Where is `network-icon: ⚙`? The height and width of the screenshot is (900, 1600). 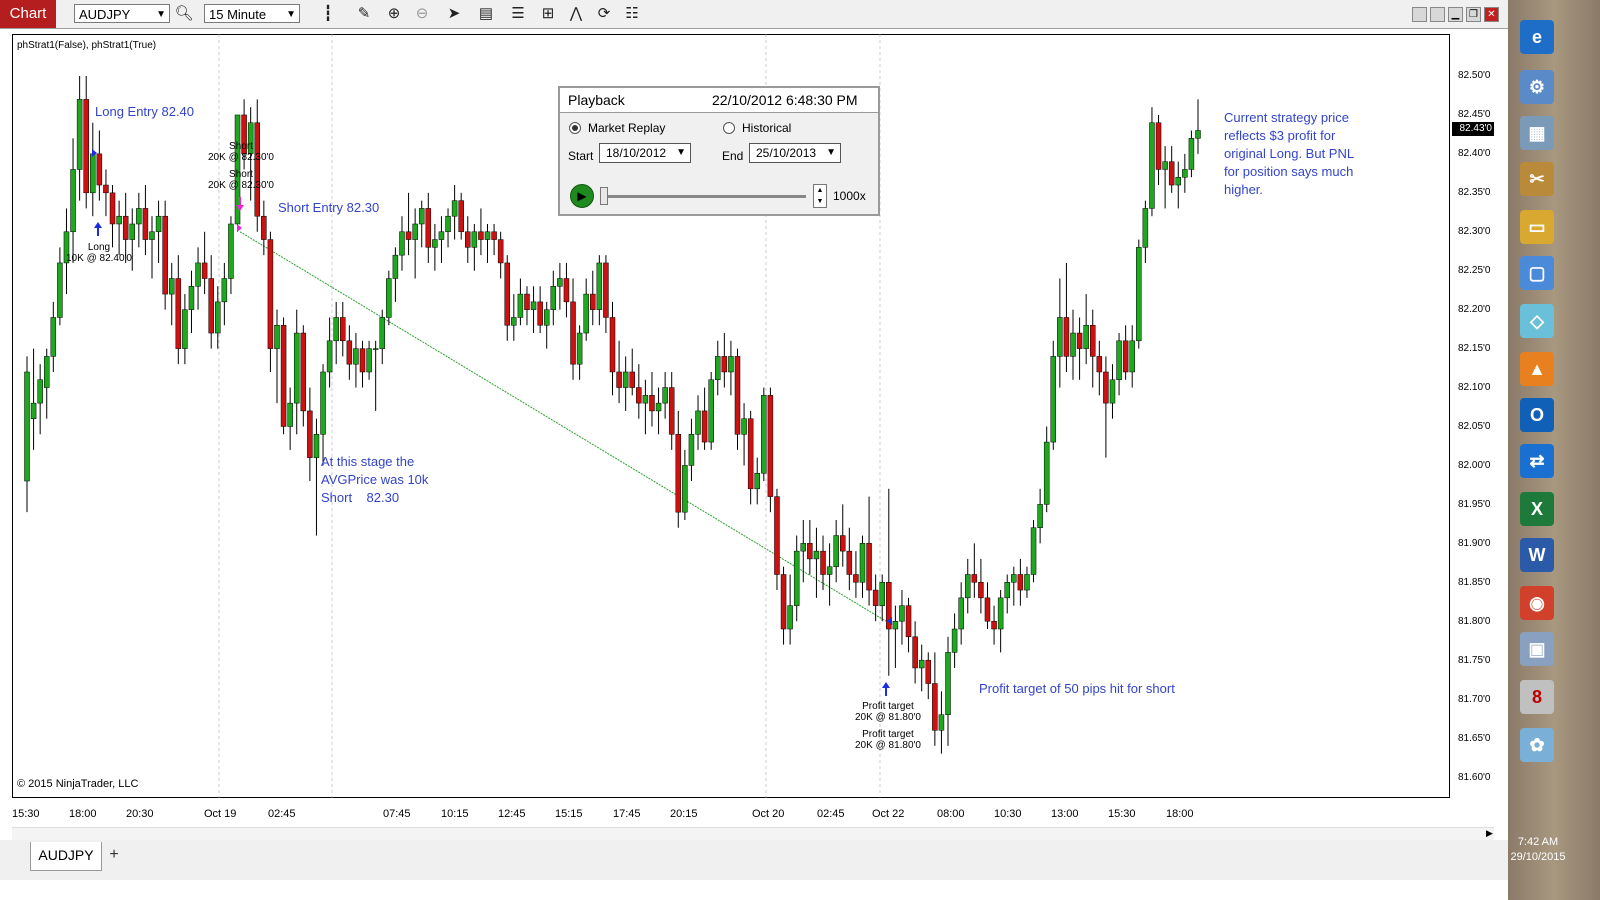
network-icon: ⚙ is located at coordinates (1537, 87).